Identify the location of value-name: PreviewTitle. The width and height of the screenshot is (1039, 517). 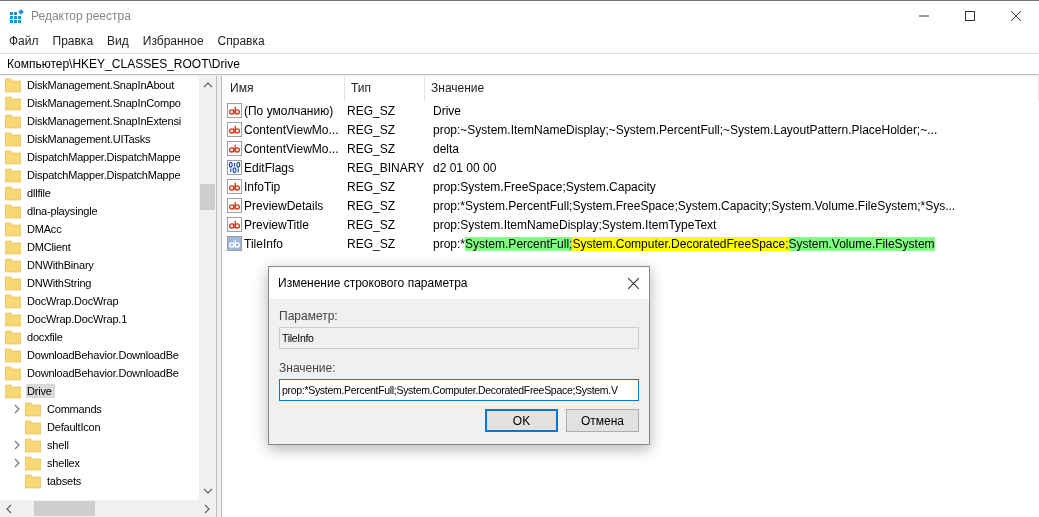
(276, 224).